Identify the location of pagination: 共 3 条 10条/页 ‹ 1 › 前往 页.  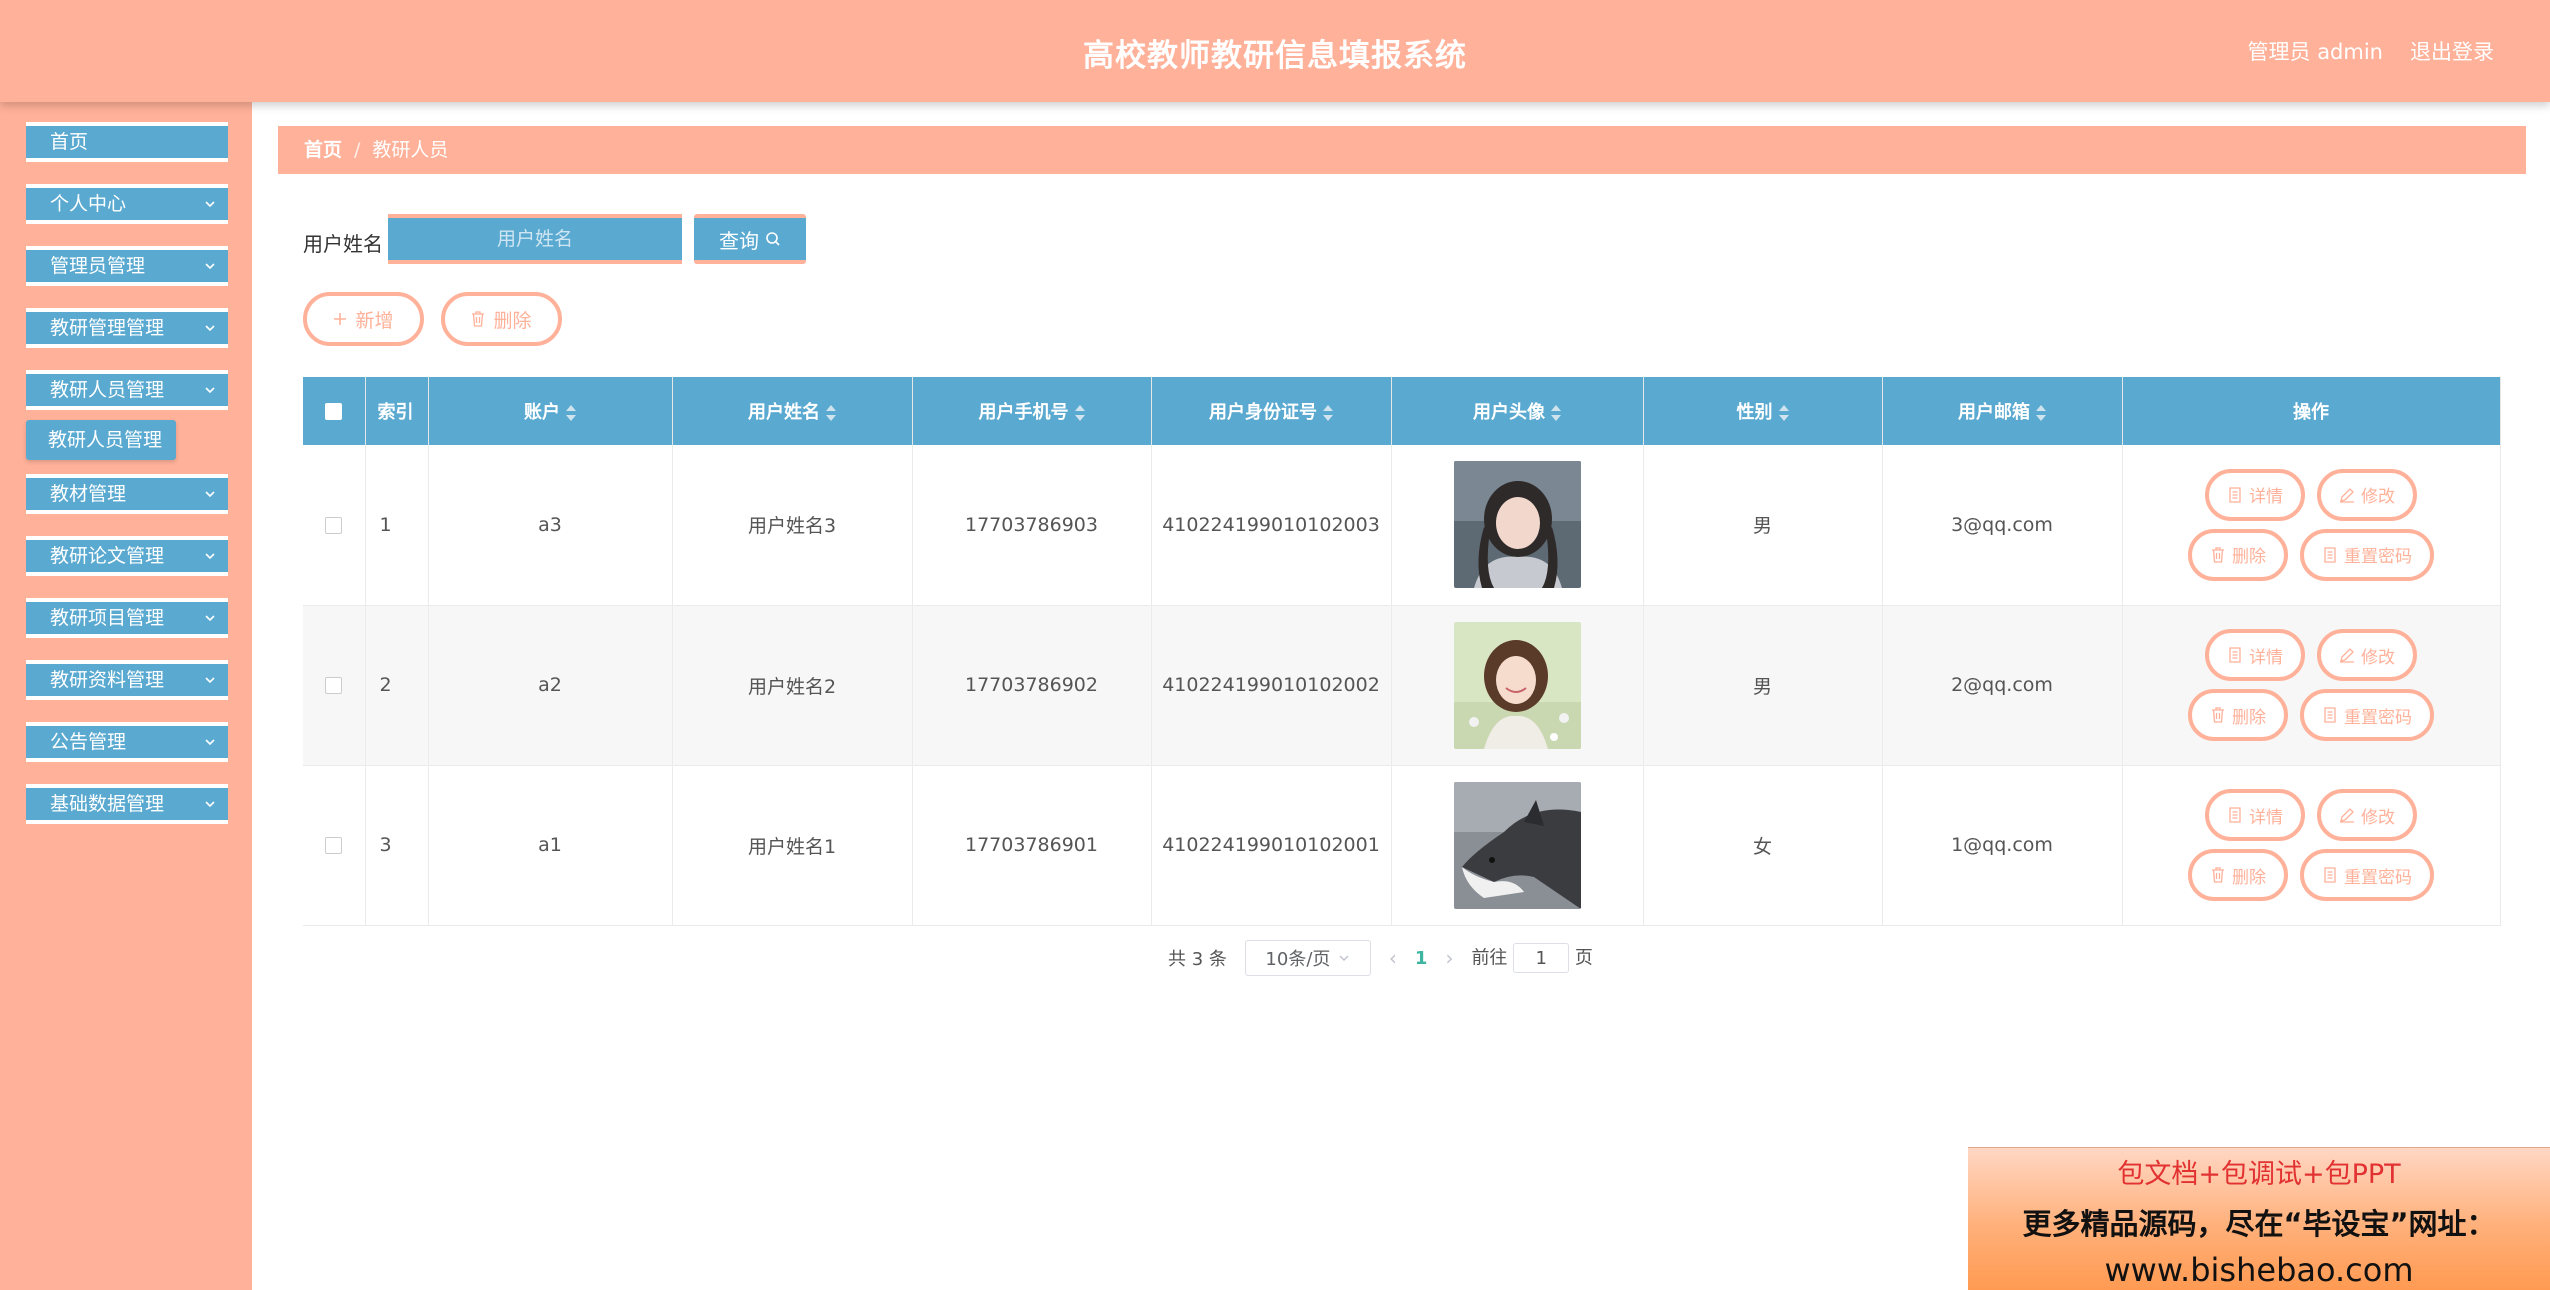
(1380, 958).